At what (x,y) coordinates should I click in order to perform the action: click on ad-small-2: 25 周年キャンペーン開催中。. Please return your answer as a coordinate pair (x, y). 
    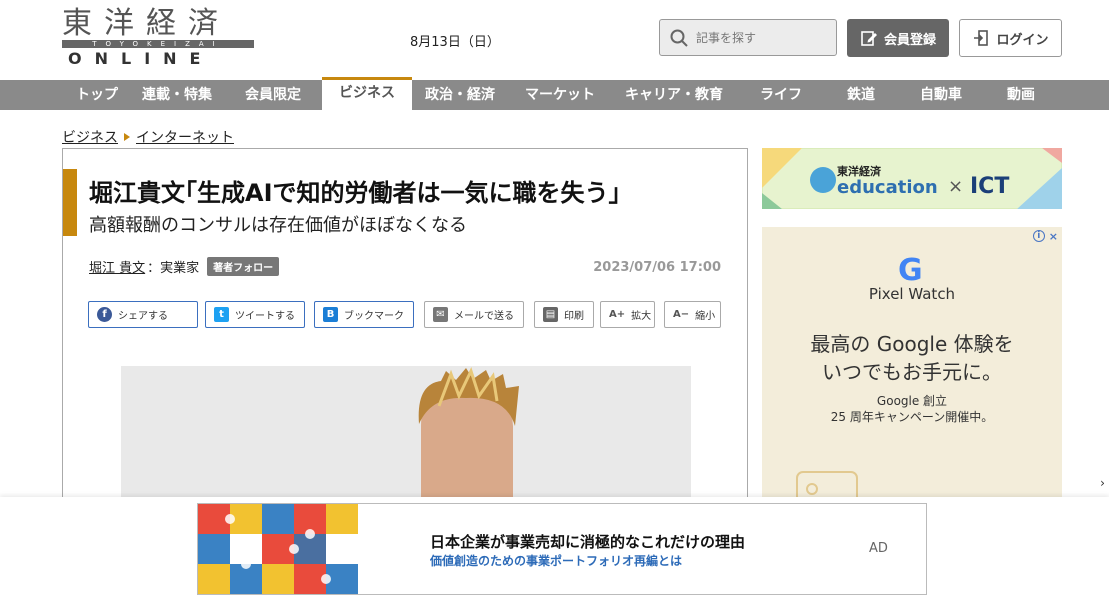
    Looking at the image, I should click on (912, 417).